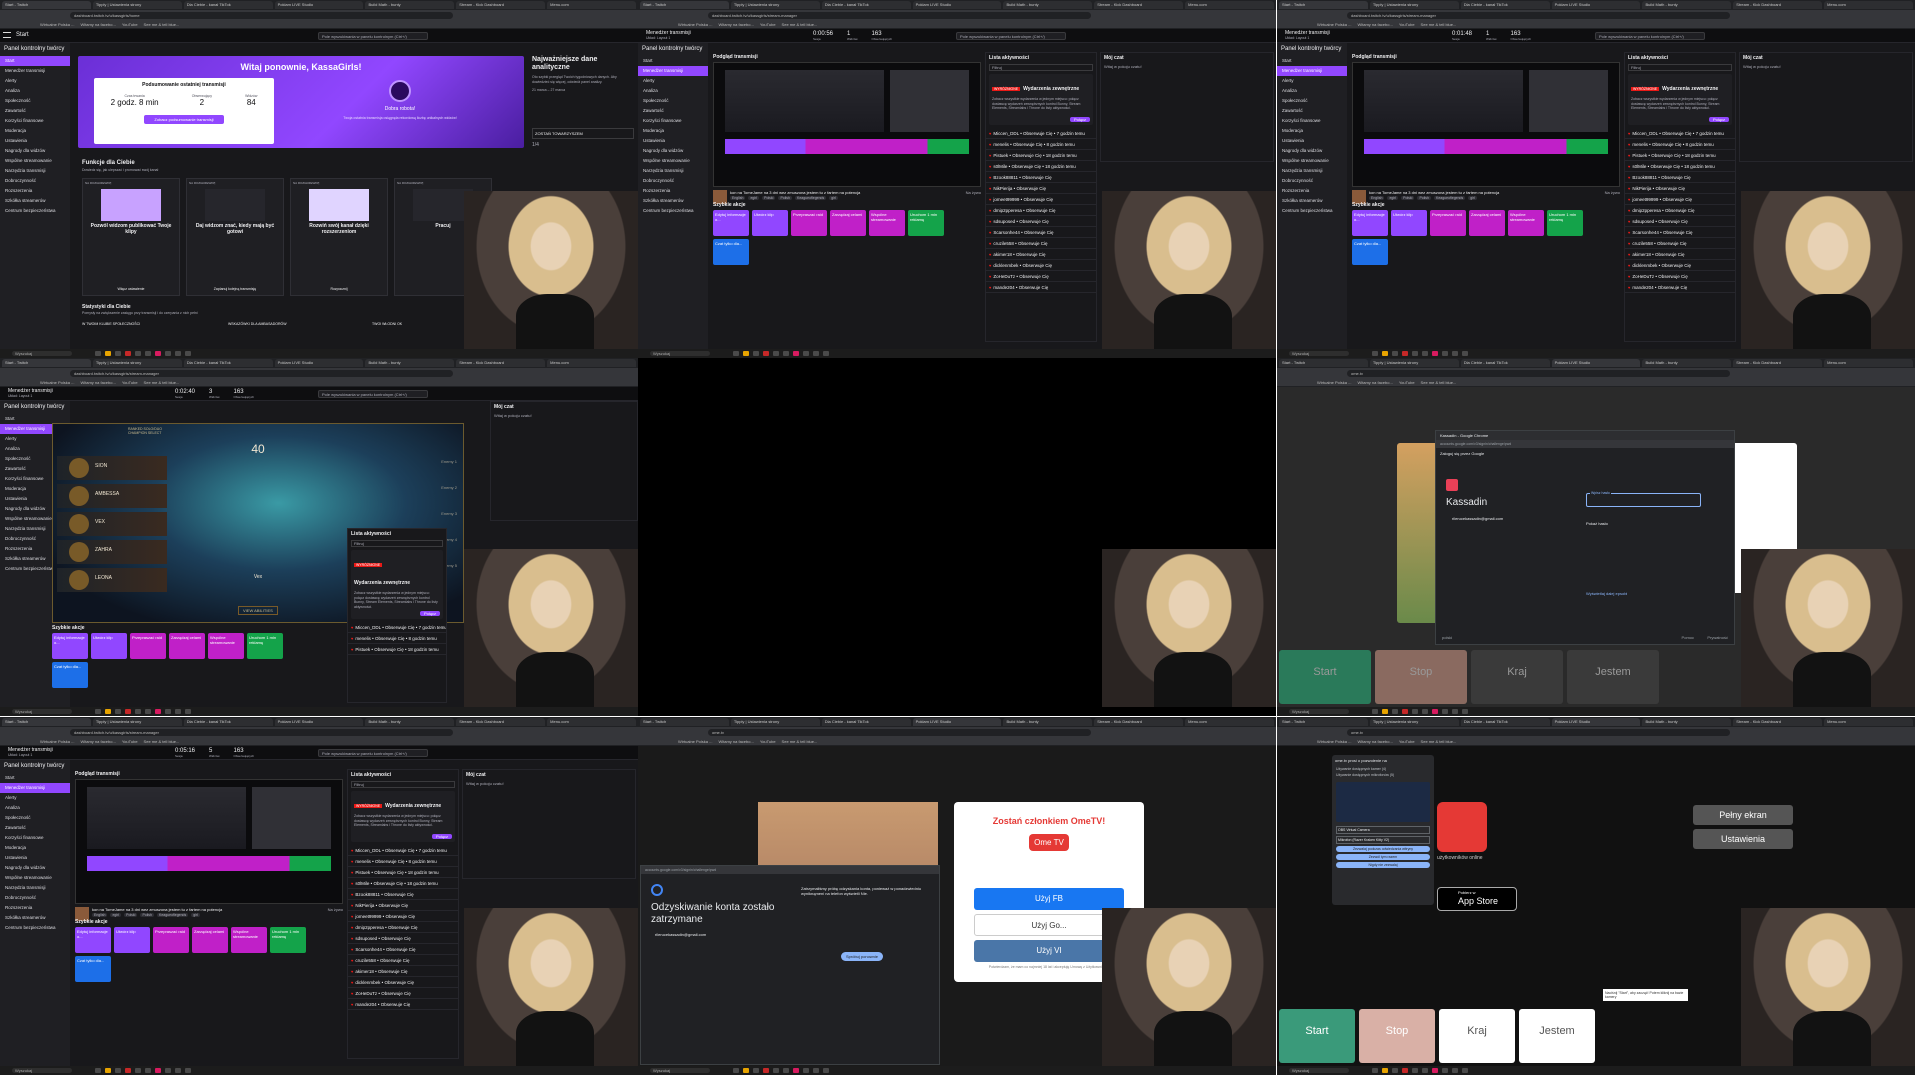 This screenshot has height=1075, width=1915. Describe the element at coordinates (1687, 722) in the screenshot. I see `browser-tab: Build Math - bunty` at that location.